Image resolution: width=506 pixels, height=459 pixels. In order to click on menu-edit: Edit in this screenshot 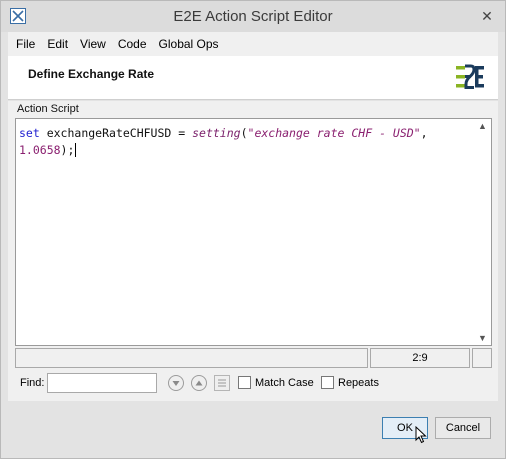, I will do `click(57, 44)`.